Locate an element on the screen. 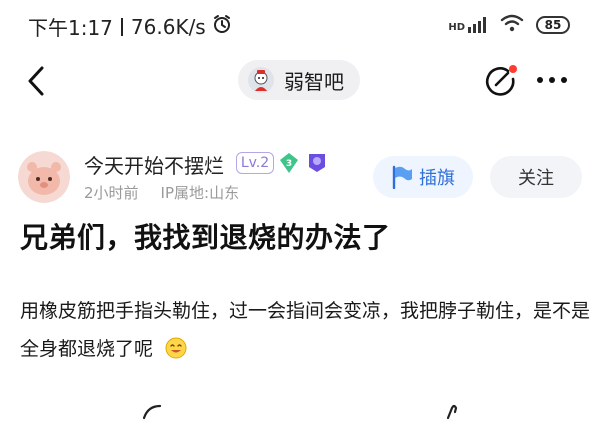  ip-location: IP属地:山东 is located at coordinates (200, 193).